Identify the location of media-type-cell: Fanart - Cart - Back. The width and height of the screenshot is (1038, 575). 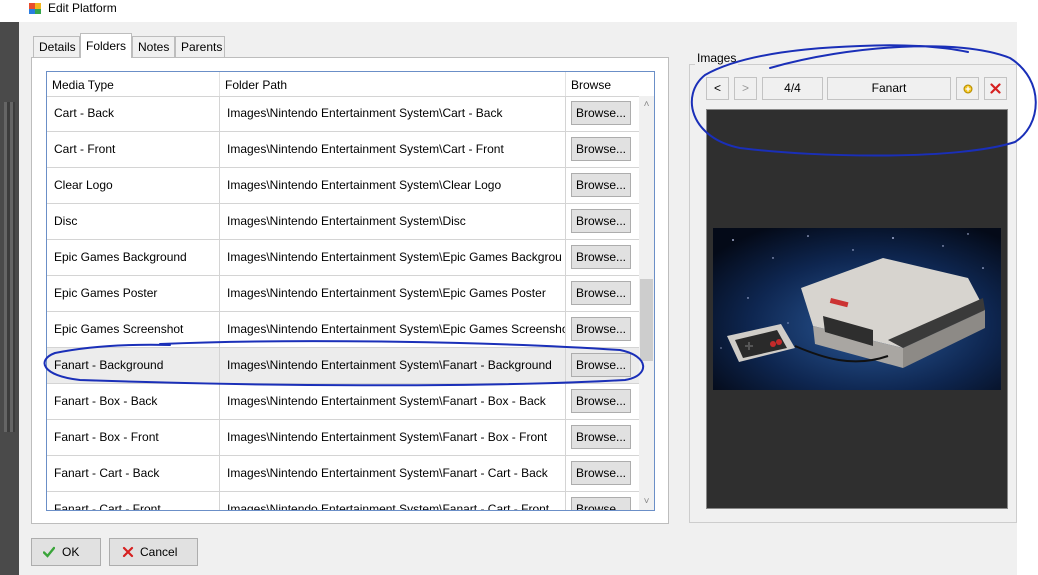
(133, 473).